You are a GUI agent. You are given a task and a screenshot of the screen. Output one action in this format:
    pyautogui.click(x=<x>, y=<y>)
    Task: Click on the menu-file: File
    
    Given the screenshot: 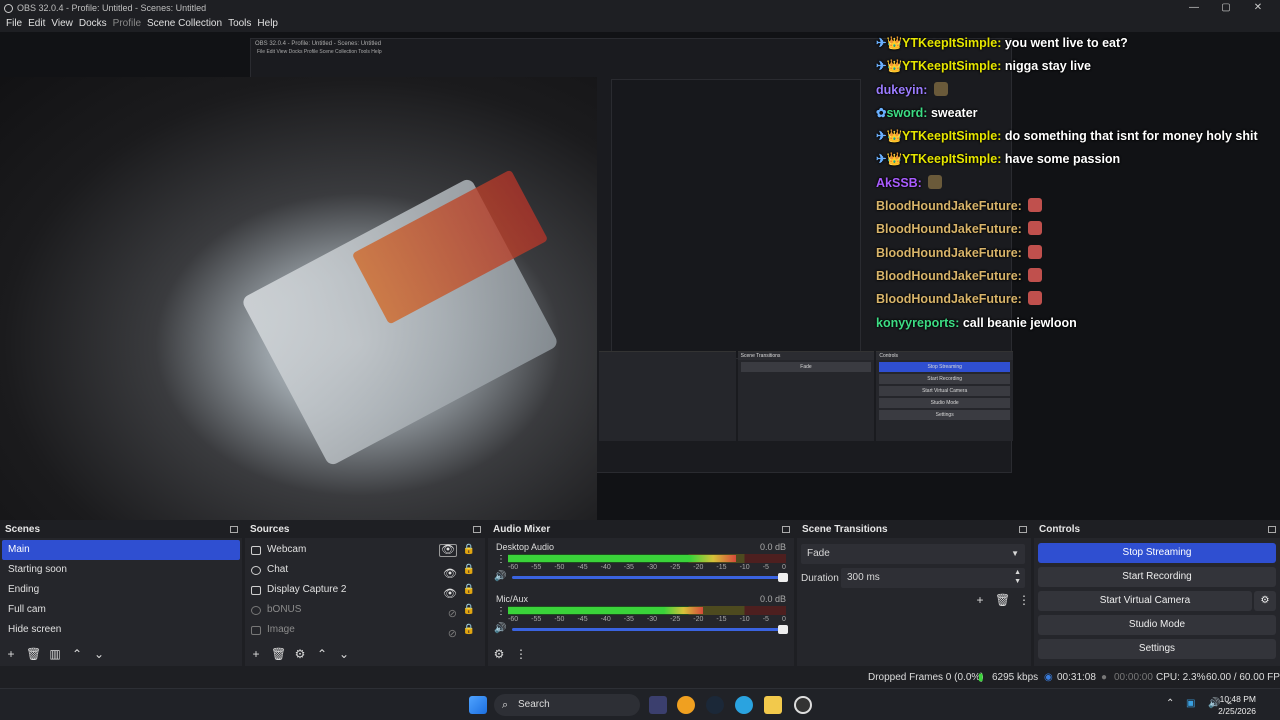 What is the action you would take?
    pyautogui.click(x=14, y=24)
    